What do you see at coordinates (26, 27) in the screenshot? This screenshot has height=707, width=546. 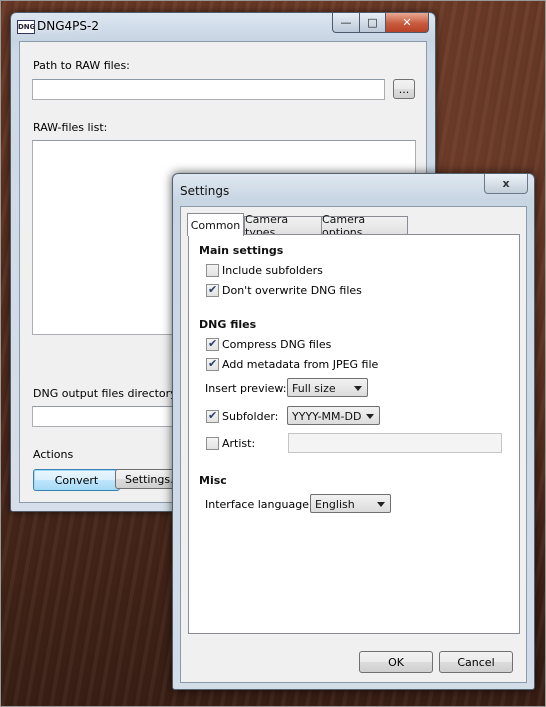 I see `app-icon: DNG` at bounding box center [26, 27].